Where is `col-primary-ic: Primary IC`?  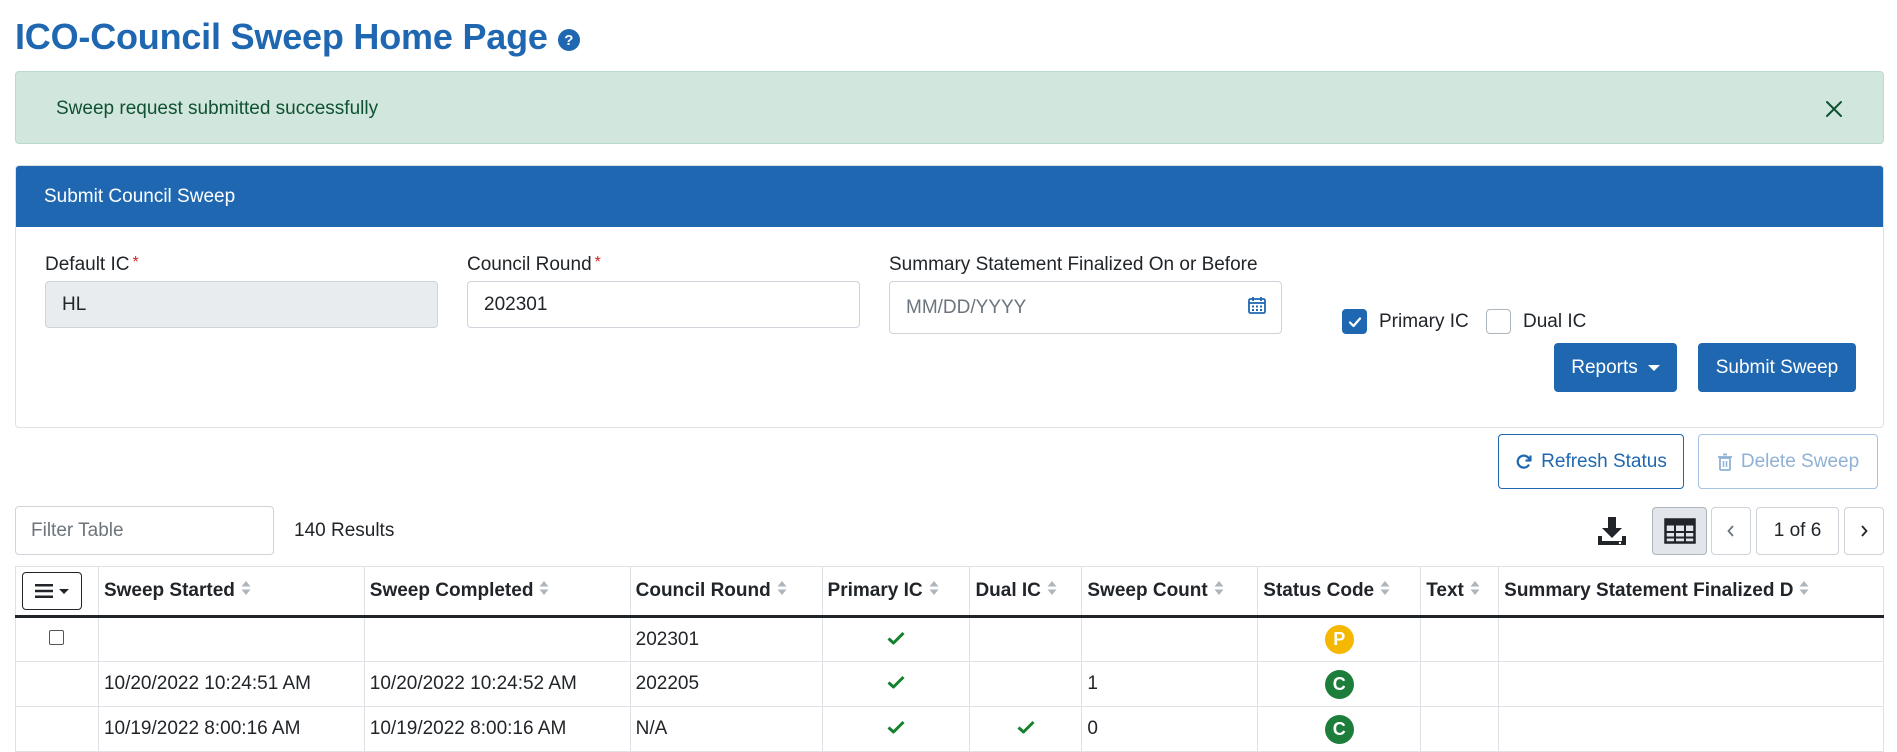 col-primary-ic: Primary IC is located at coordinates (895, 592).